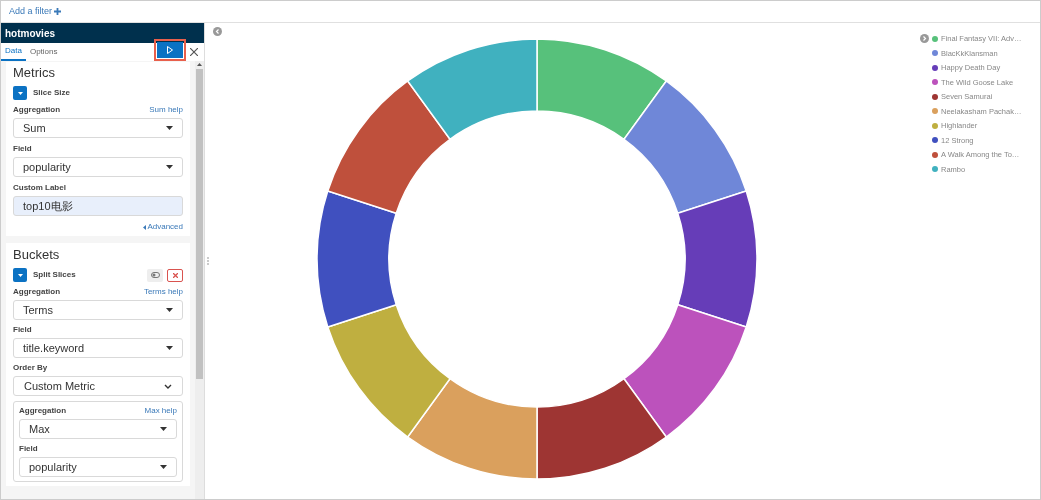 The width and height of the screenshot is (1041, 500). Describe the element at coordinates (924, 38) in the screenshot. I see `collapse-legend-icon` at that location.